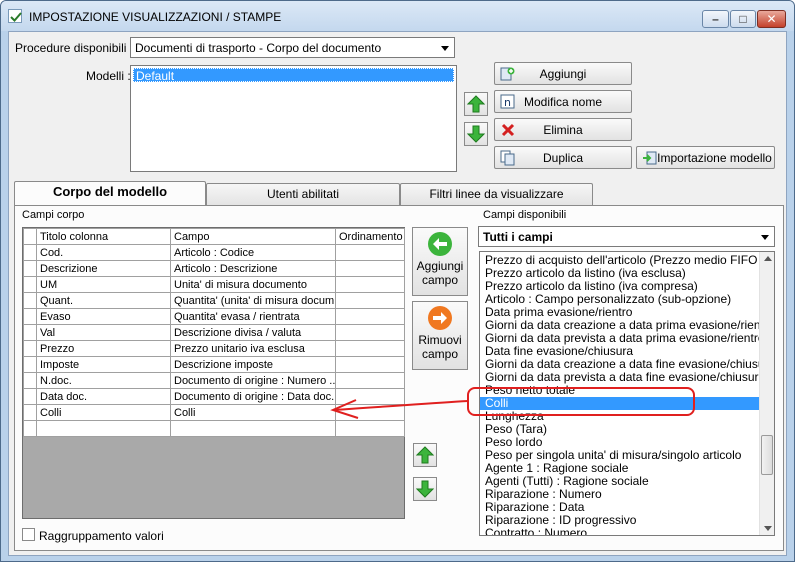 Image resolution: width=795 pixels, height=562 pixels. Describe the element at coordinates (743, 19) in the screenshot. I see `maximize-button: □` at that location.